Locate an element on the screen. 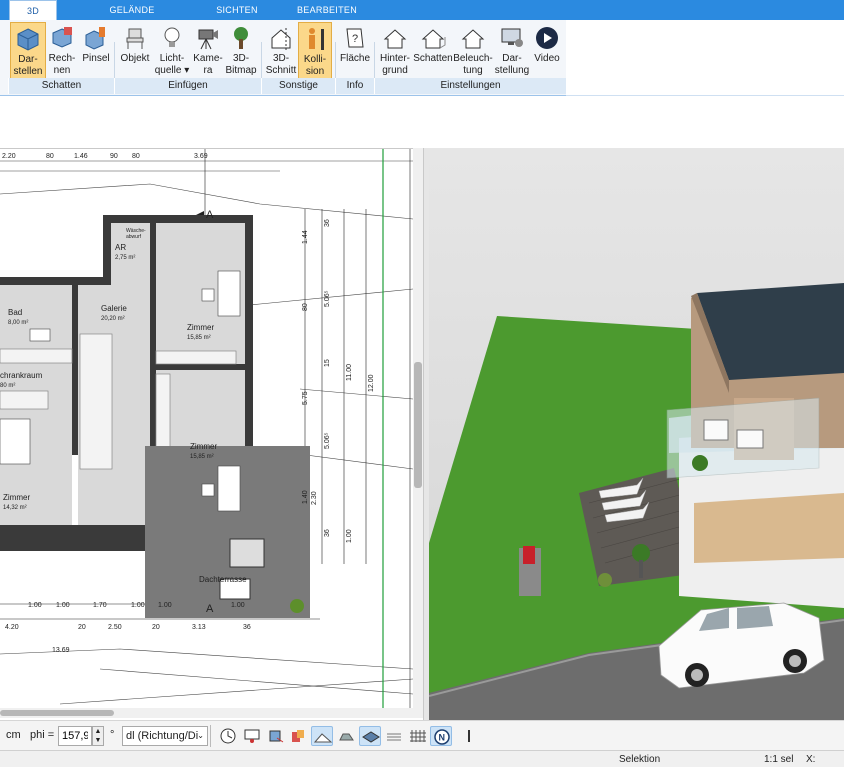 The height and width of the screenshot is (767, 844). room-zimmer1-area: 15,85 m² is located at coordinates (199, 338).